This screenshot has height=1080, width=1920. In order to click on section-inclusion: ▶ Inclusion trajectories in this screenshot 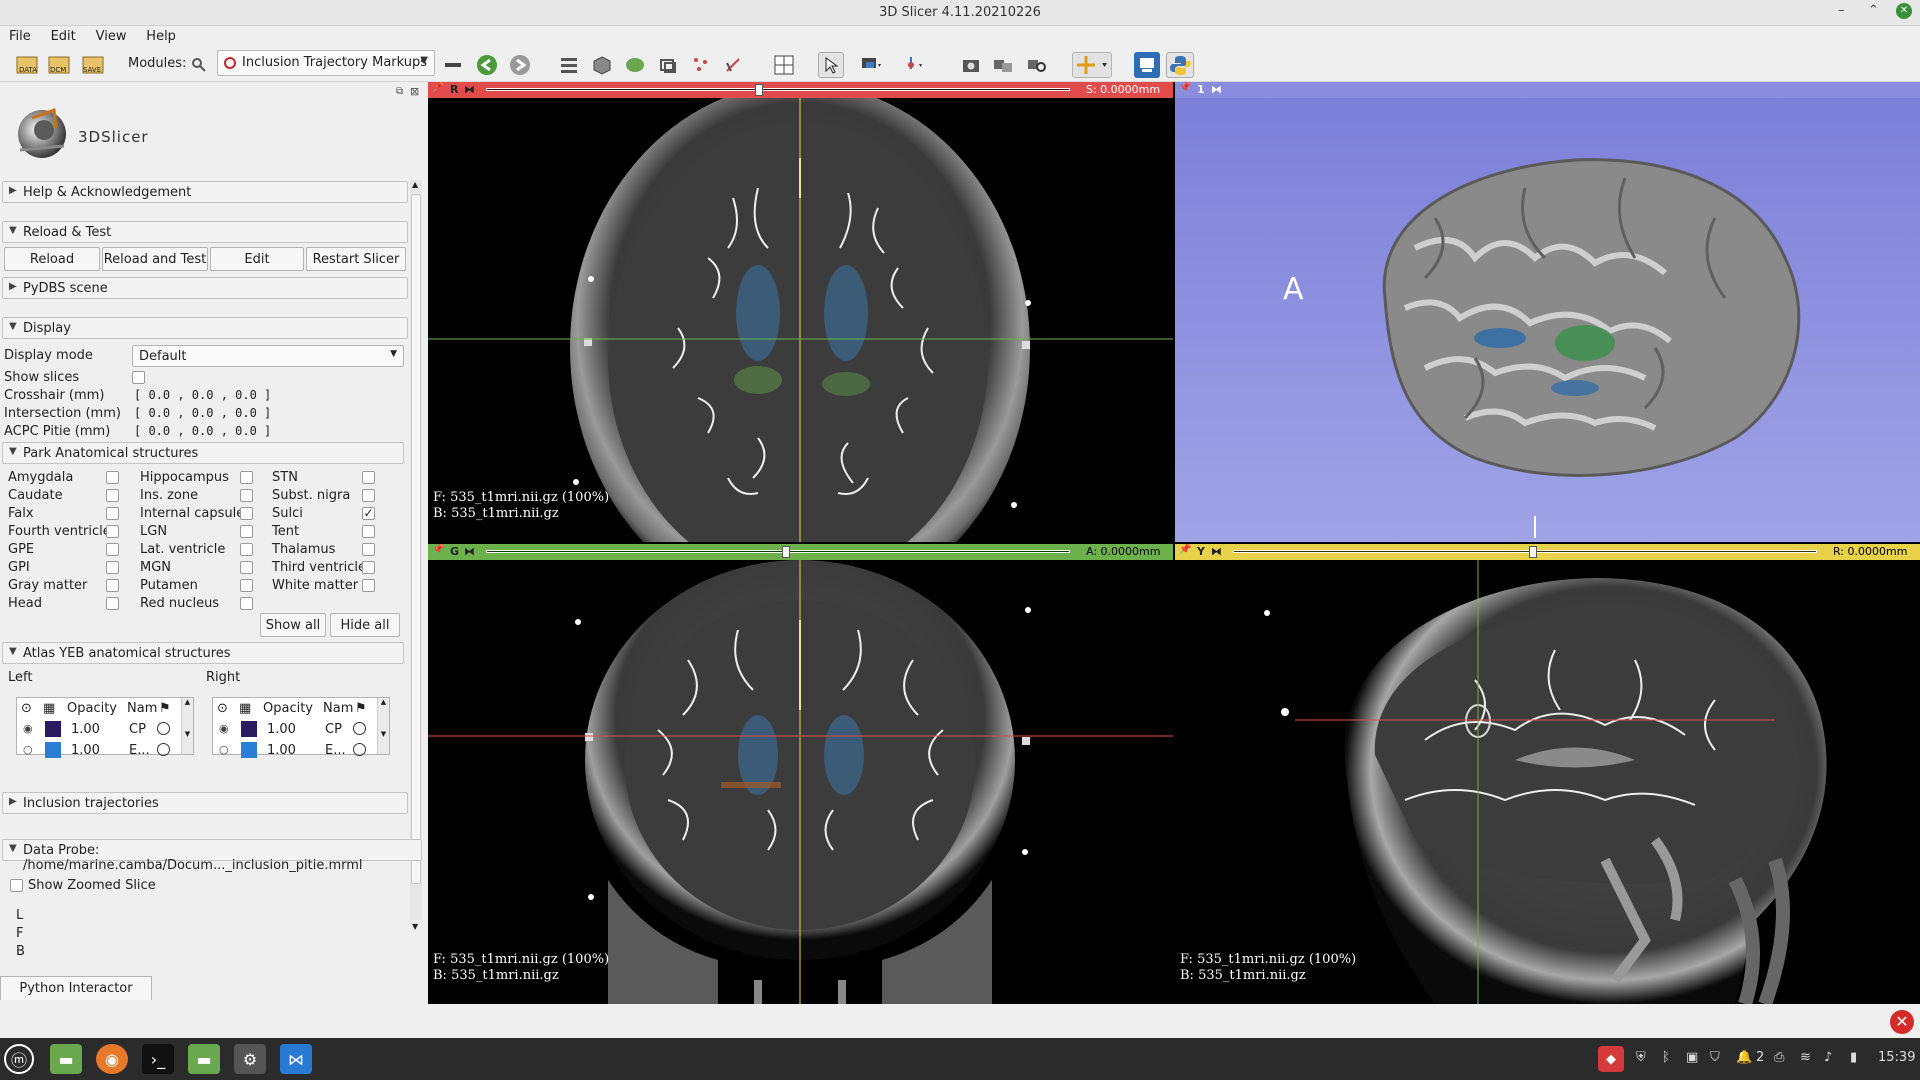, I will do `click(205, 803)`.